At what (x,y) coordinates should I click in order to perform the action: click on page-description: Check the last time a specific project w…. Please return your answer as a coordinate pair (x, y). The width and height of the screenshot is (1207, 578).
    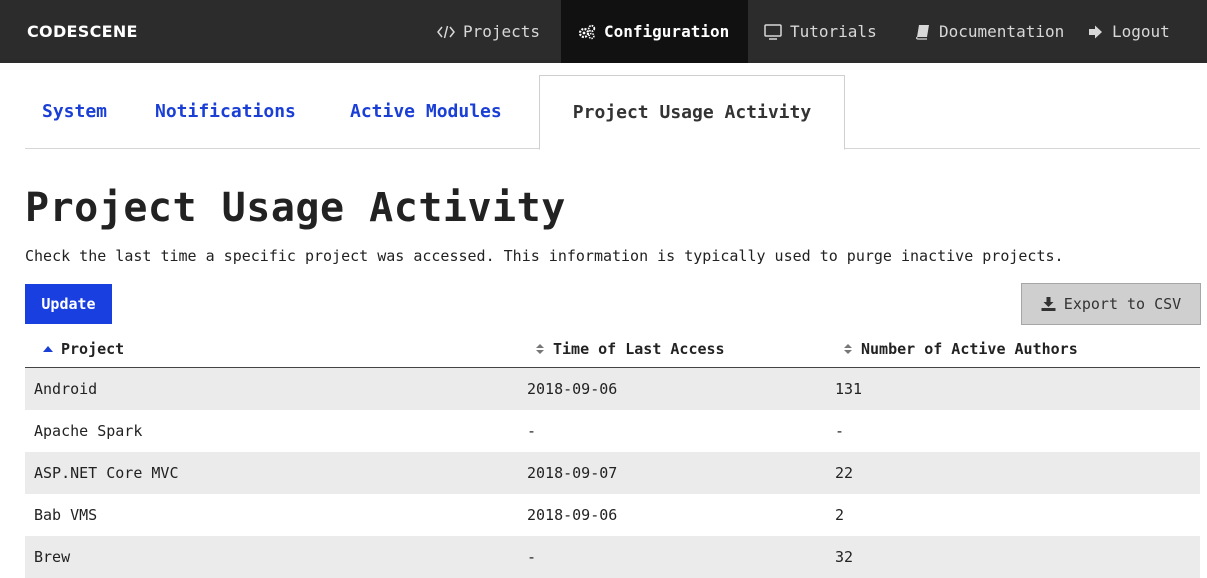
    Looking at the image, I should click on (544, 256).